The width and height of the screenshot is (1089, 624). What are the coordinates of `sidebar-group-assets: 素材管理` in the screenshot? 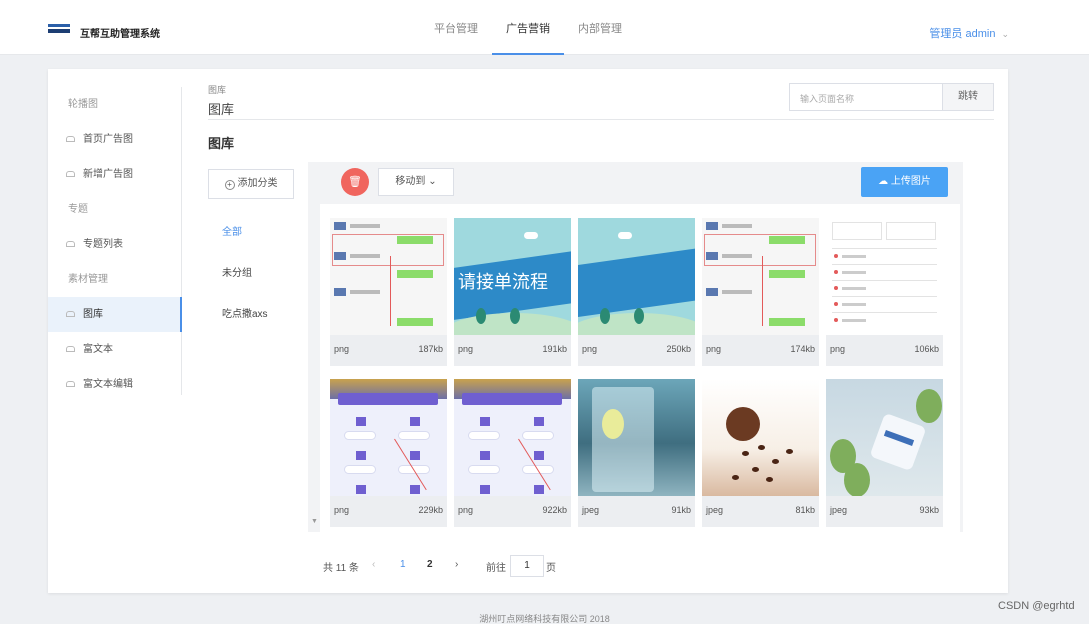 It's located at (88, 279).